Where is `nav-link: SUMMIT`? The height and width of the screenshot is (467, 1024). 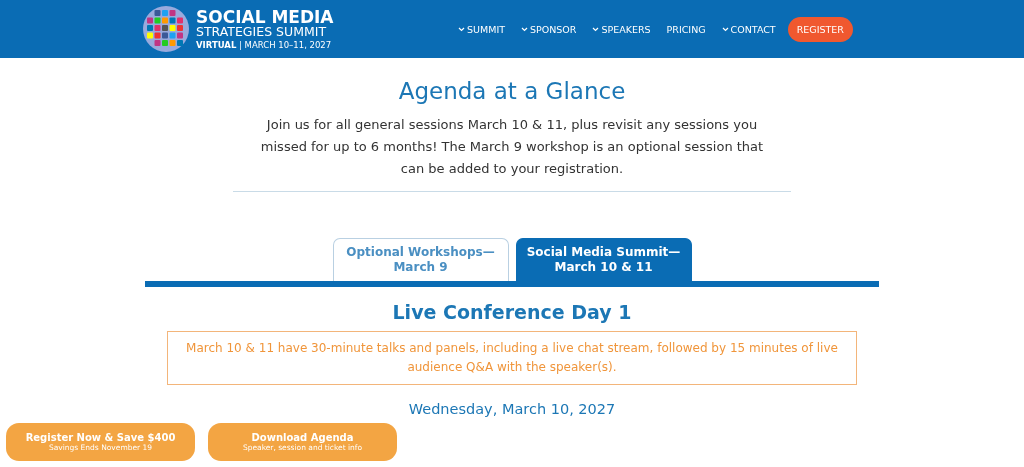 nav-link: SUMMIT is located at coordinates (481, 29).